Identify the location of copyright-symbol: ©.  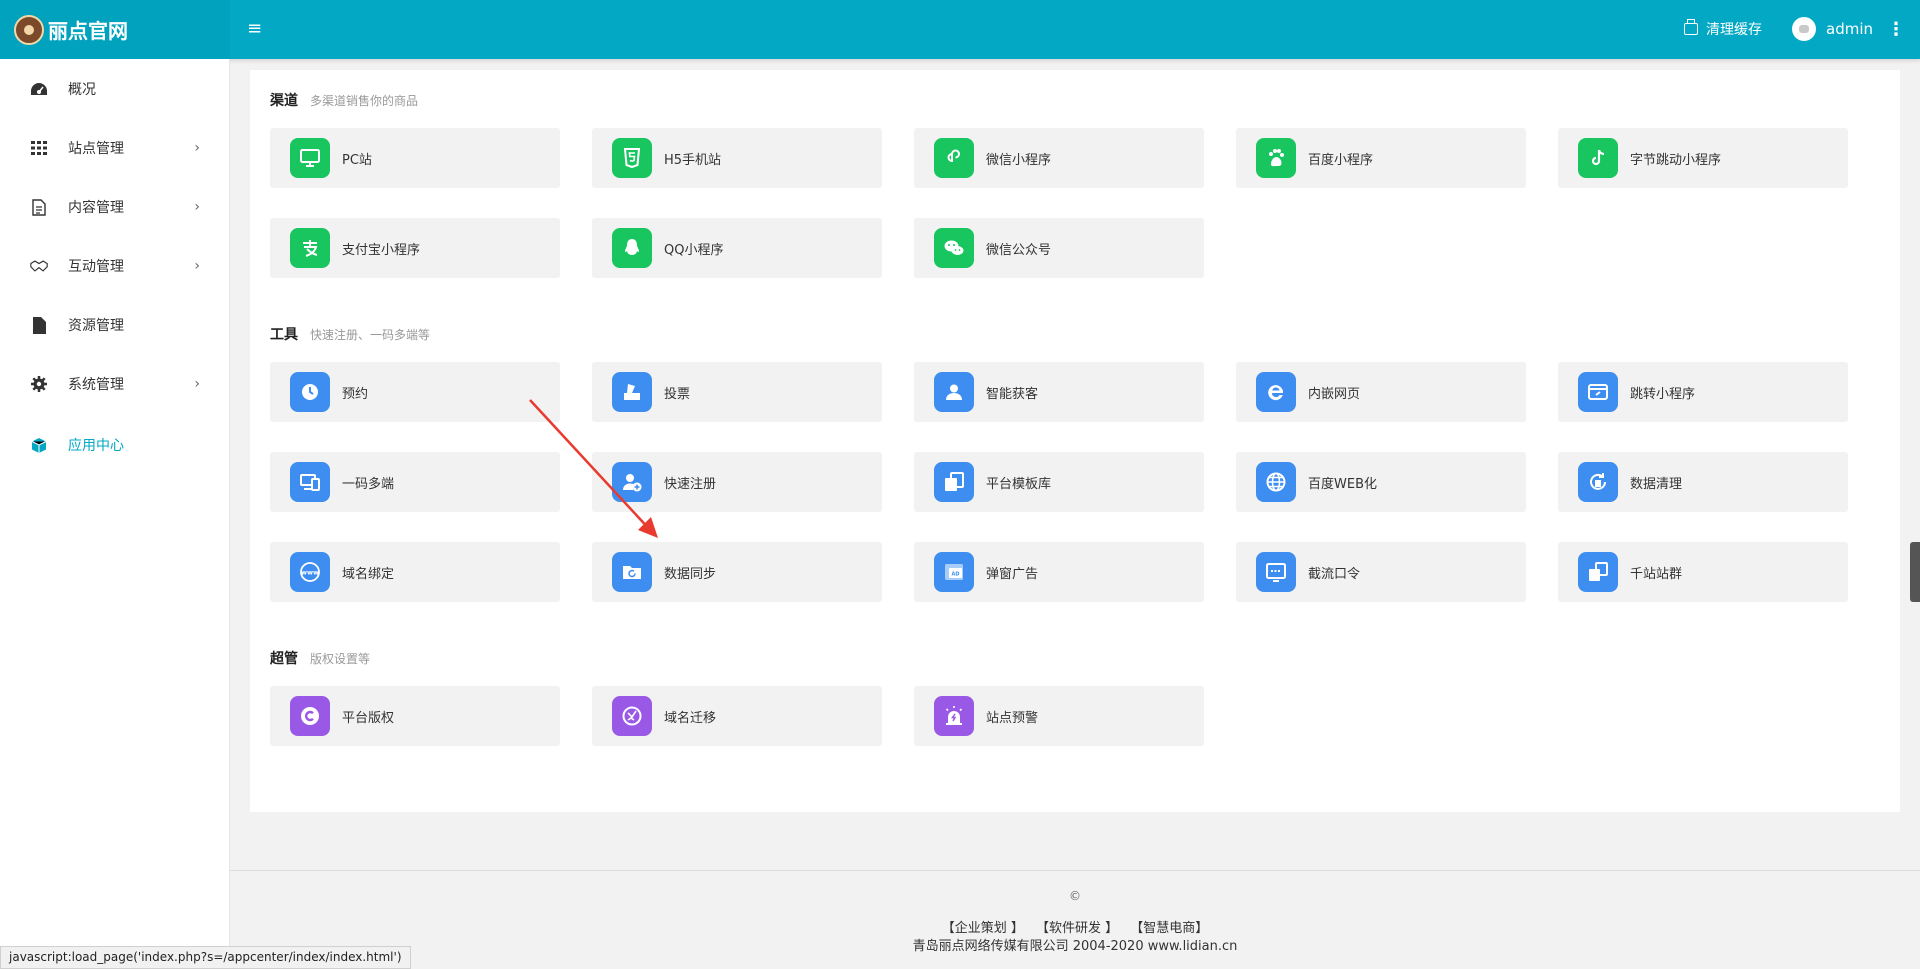
(1075, 896).